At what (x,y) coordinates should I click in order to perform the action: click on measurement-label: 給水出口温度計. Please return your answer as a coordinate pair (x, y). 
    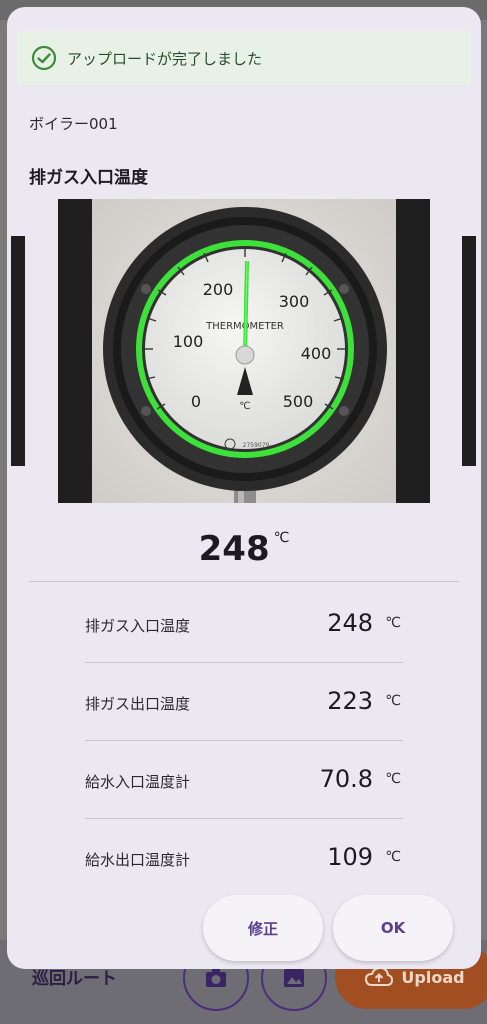
    Looking at the image, I should click on (138, 860).